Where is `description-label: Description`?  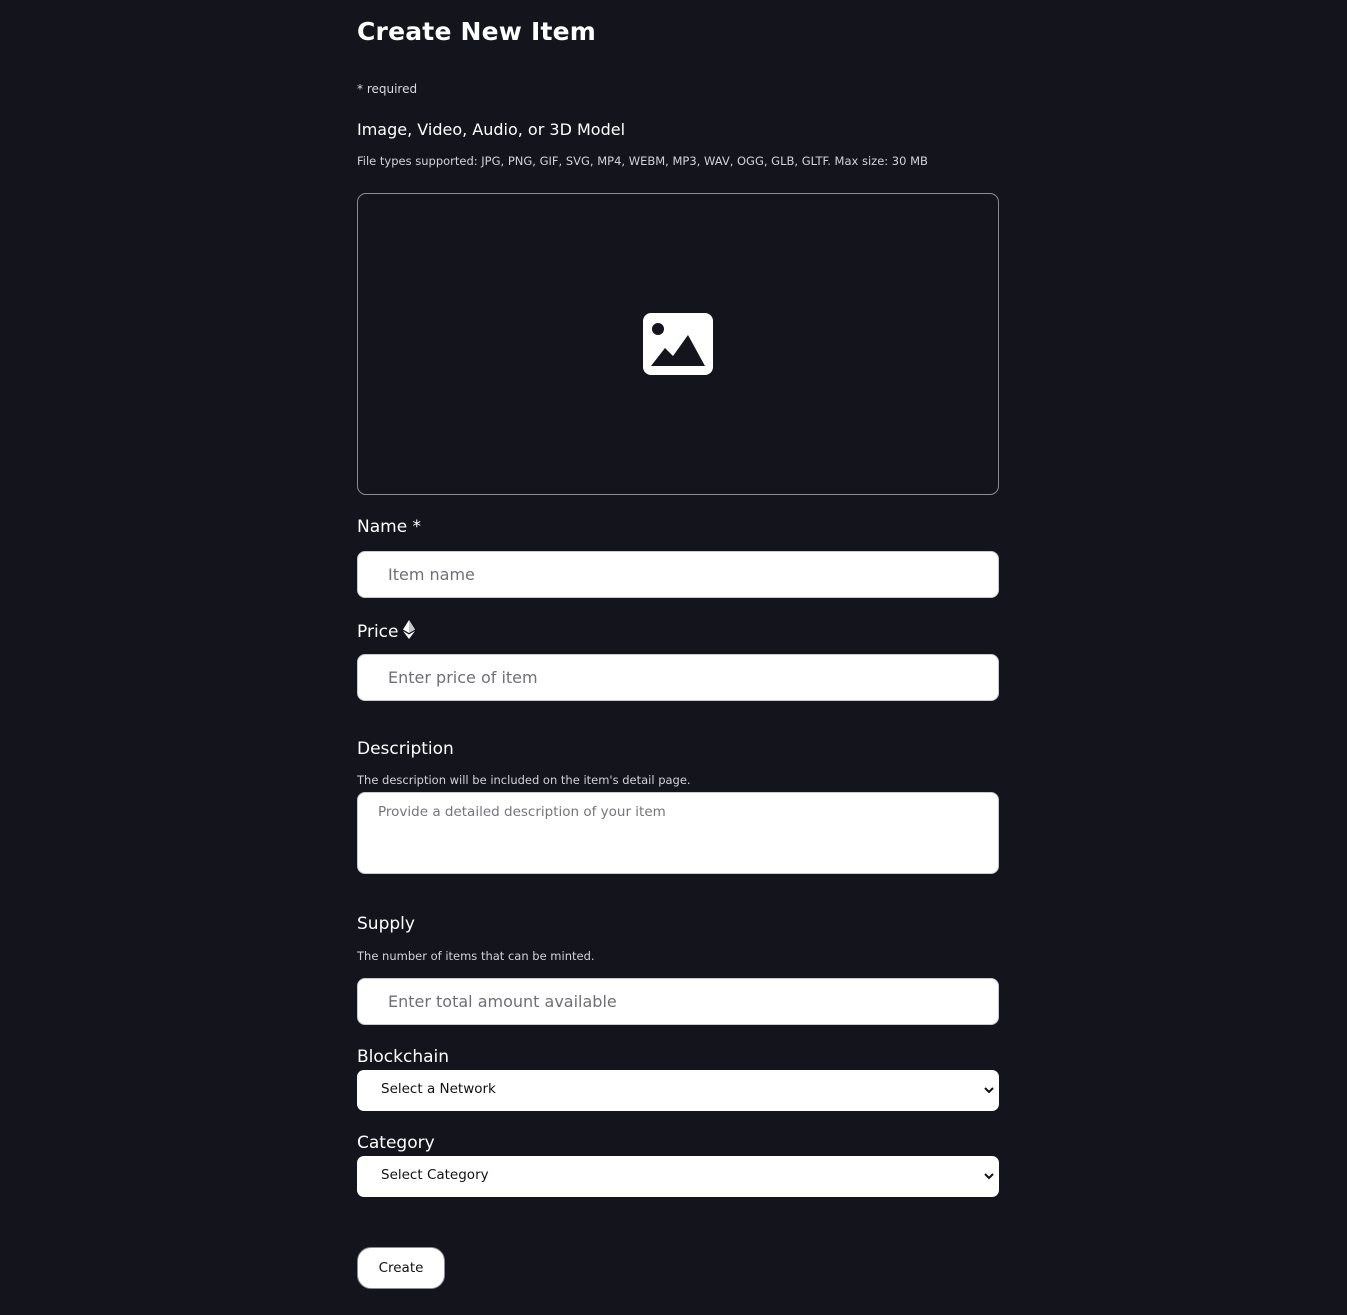
description-label: Description is located at coordinates (405, 749).